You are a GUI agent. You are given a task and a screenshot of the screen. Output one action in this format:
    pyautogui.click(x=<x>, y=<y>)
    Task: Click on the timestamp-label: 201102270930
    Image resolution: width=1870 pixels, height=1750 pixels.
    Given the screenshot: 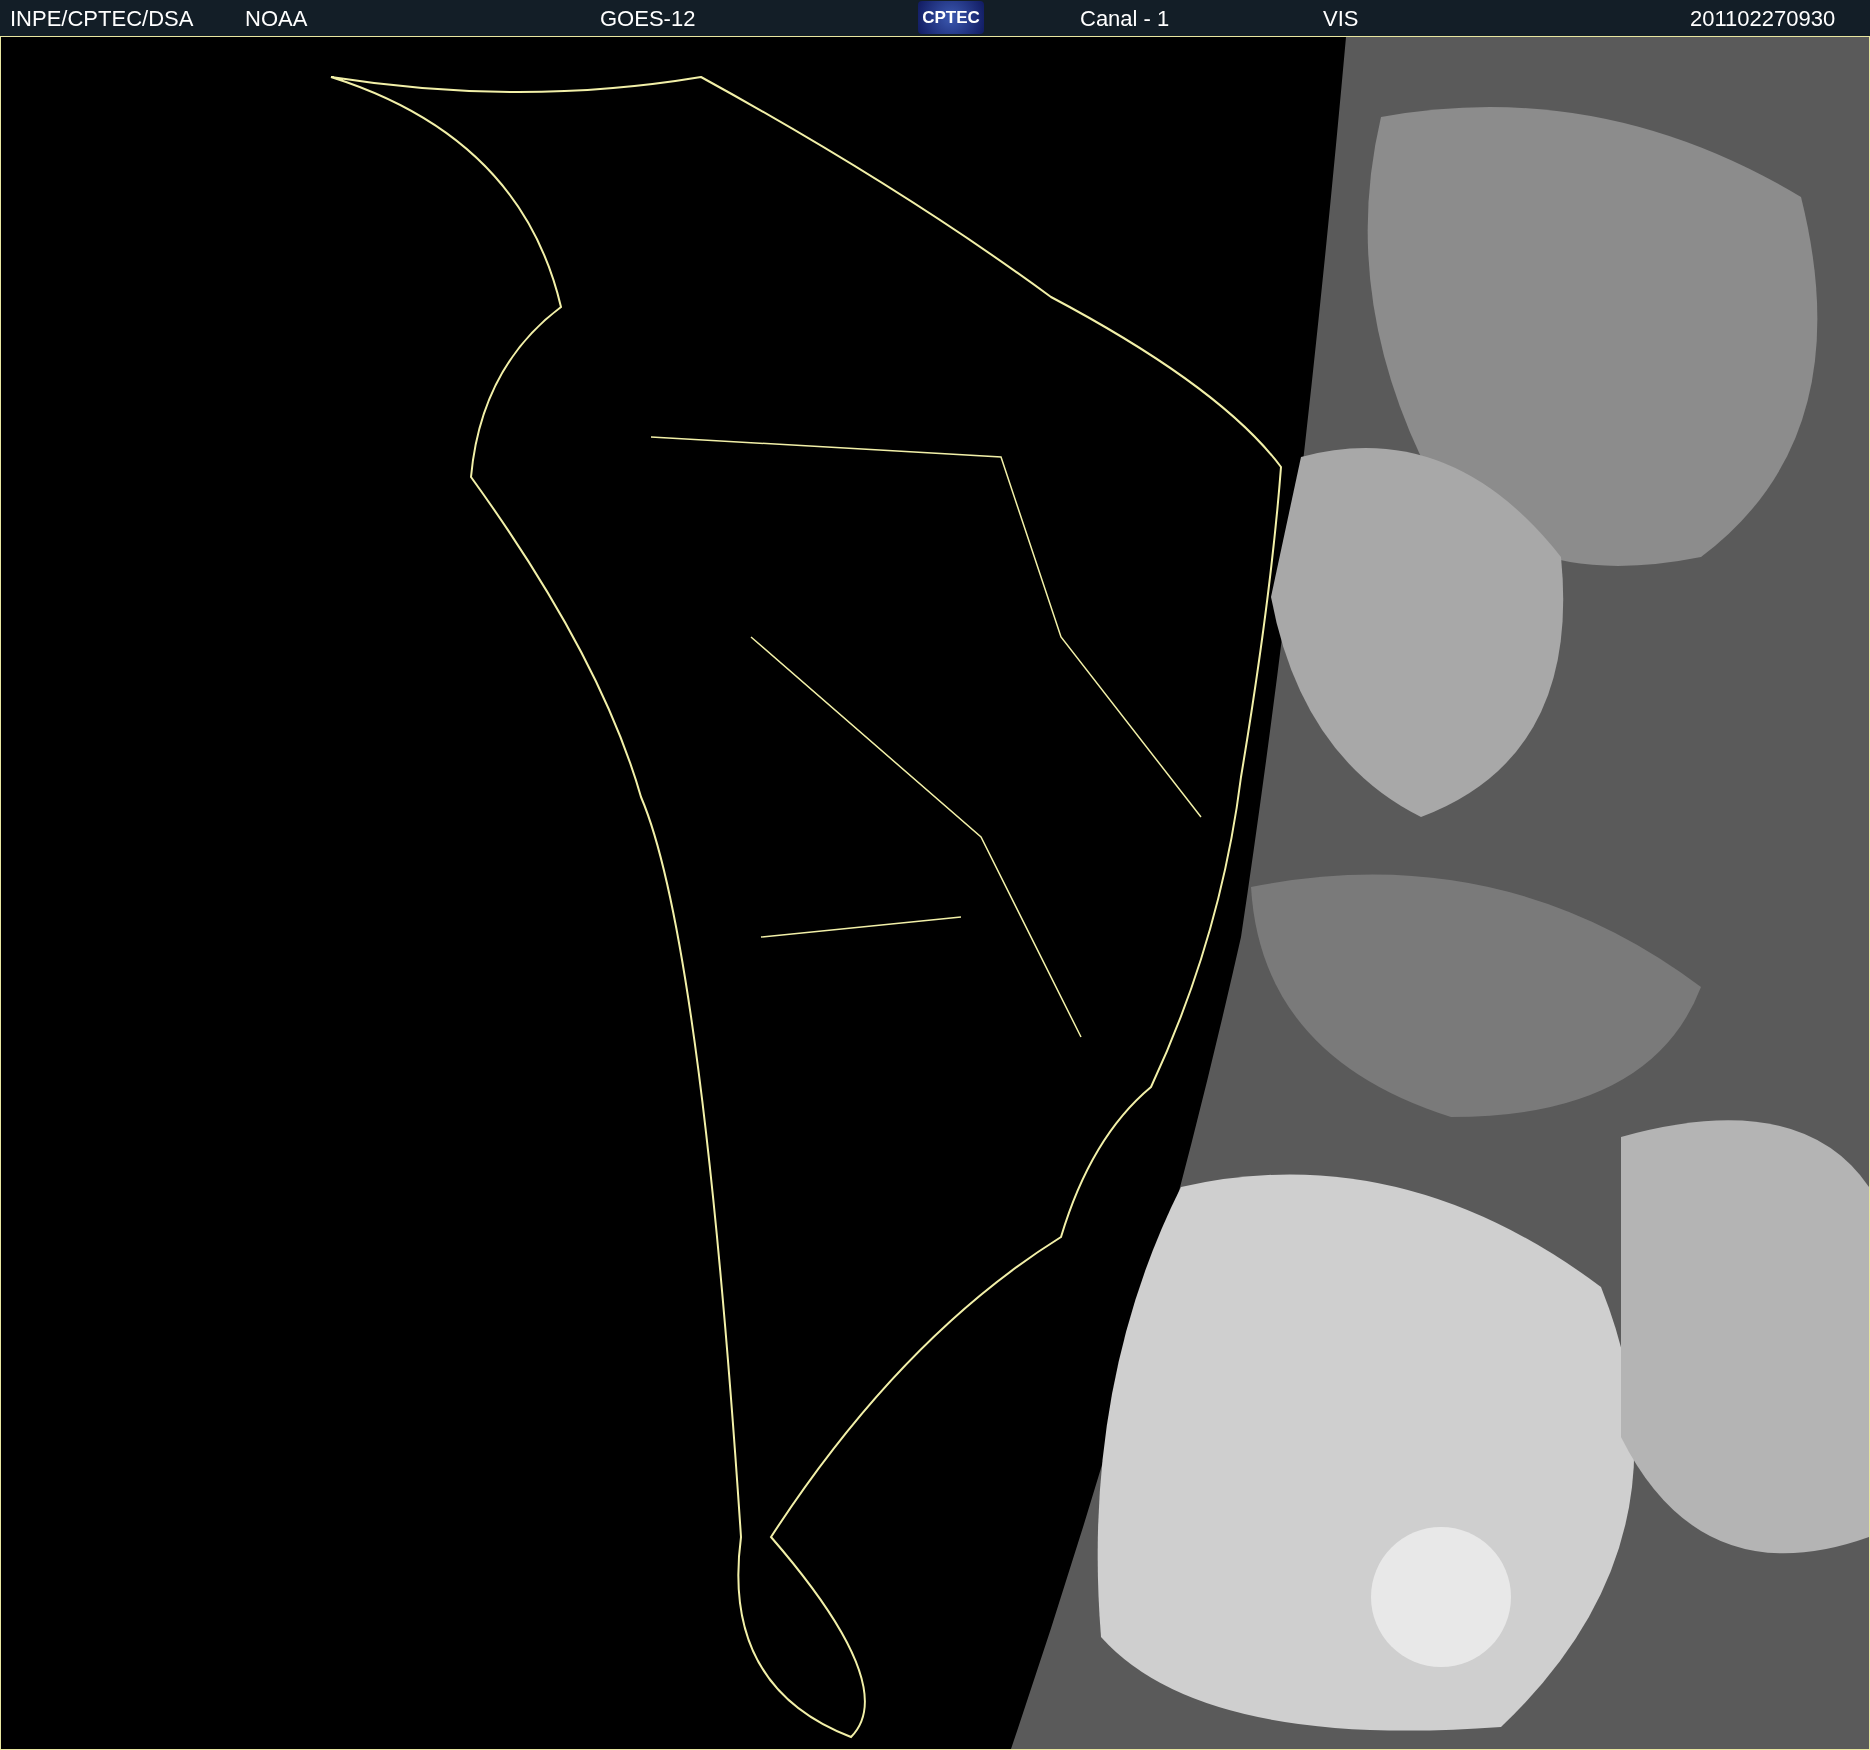 What is the action you would take?
    pyautogui.click(x=1763, y=19)
    